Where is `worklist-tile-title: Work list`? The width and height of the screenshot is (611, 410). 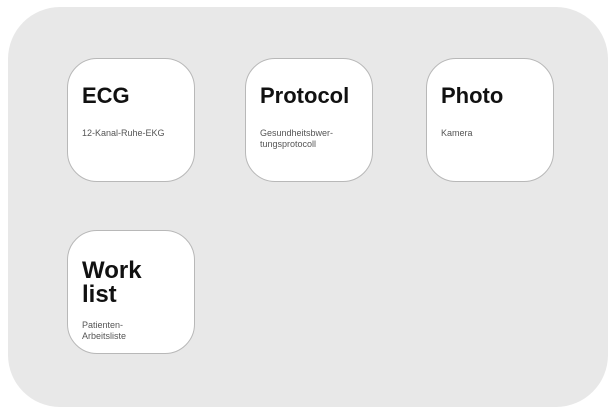 worklist-tile-title: Work list is located at coordinates (112, 282).